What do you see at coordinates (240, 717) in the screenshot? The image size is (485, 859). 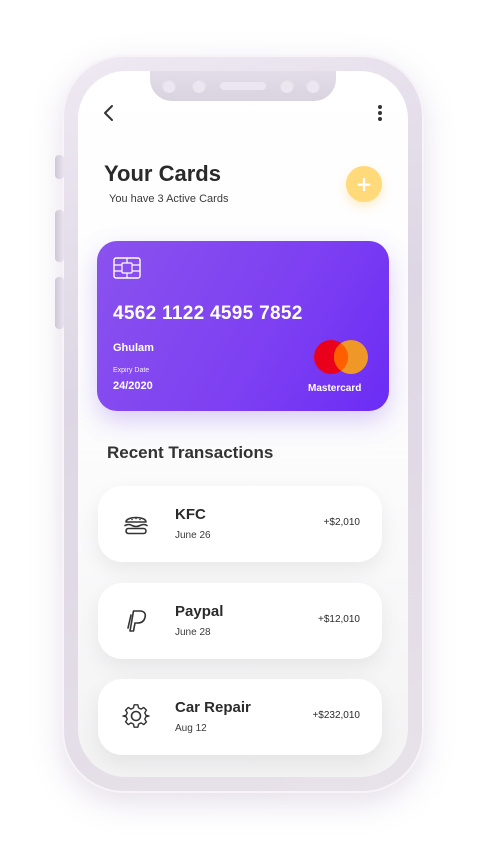 I see `transaction-item: Car Repair Aug 12 +$232,010` at bounding box center [240, 717].